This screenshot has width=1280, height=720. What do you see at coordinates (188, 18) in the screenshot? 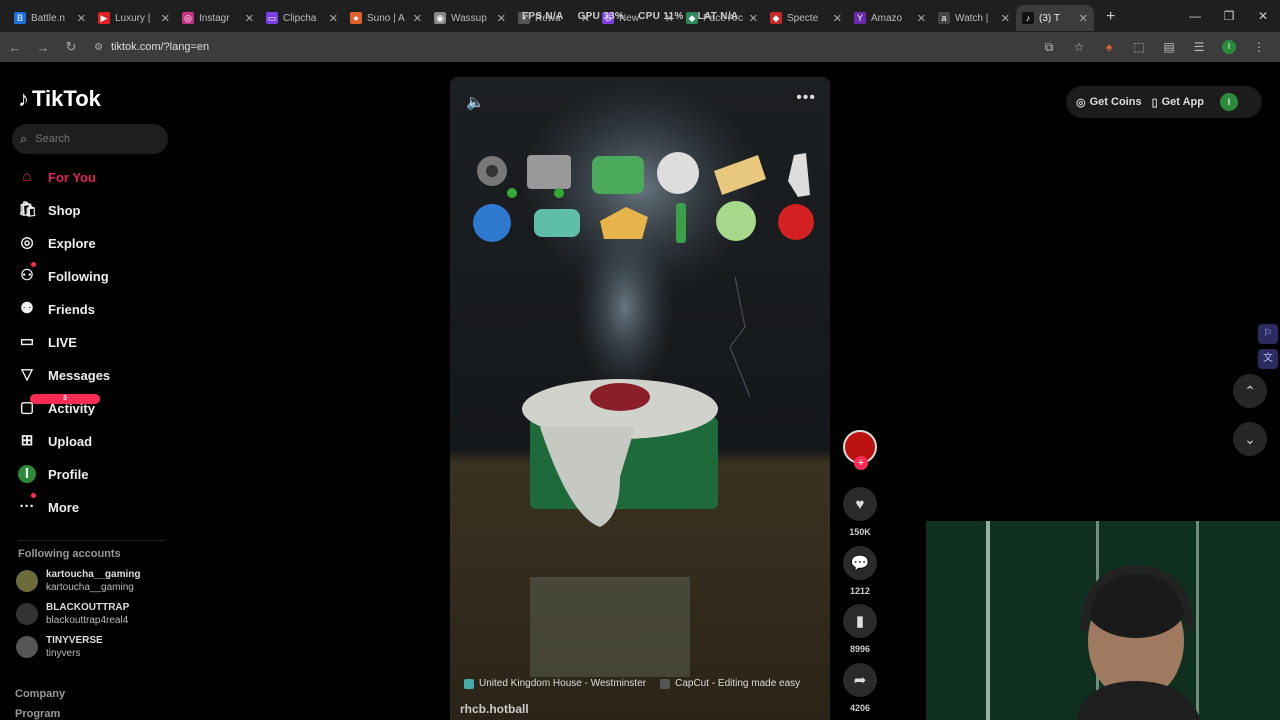
I see `tab-favicon-icon: ◎` at bounding box center [188, 18].